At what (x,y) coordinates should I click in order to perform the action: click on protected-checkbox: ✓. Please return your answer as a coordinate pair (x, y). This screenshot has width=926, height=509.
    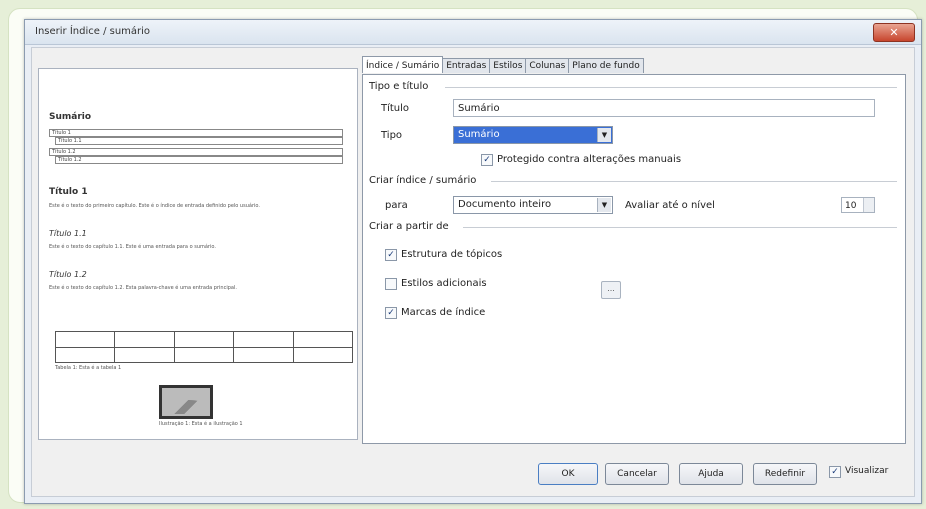
    Looking at the image, I should click on (487, 160).